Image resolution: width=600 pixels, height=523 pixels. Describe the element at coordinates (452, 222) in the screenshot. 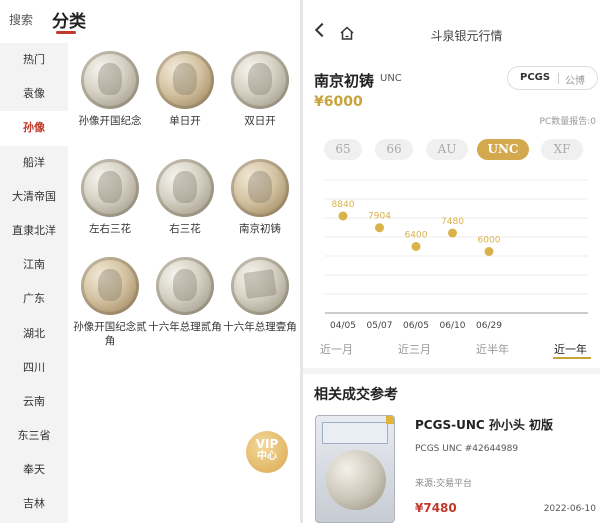

I see `data-label: 7480` at that location.